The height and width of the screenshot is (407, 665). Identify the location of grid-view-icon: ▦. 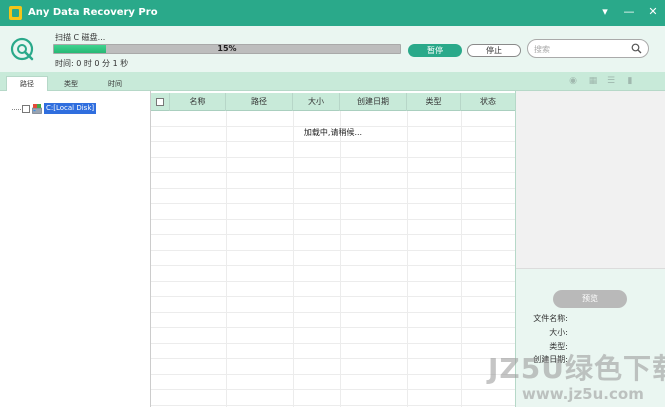
(593, 81).